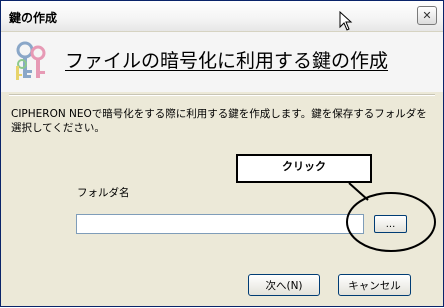  Describe the element at coordinates (374, 285) in the screenshot. I see `cancel-button: キャンセル` at that location.